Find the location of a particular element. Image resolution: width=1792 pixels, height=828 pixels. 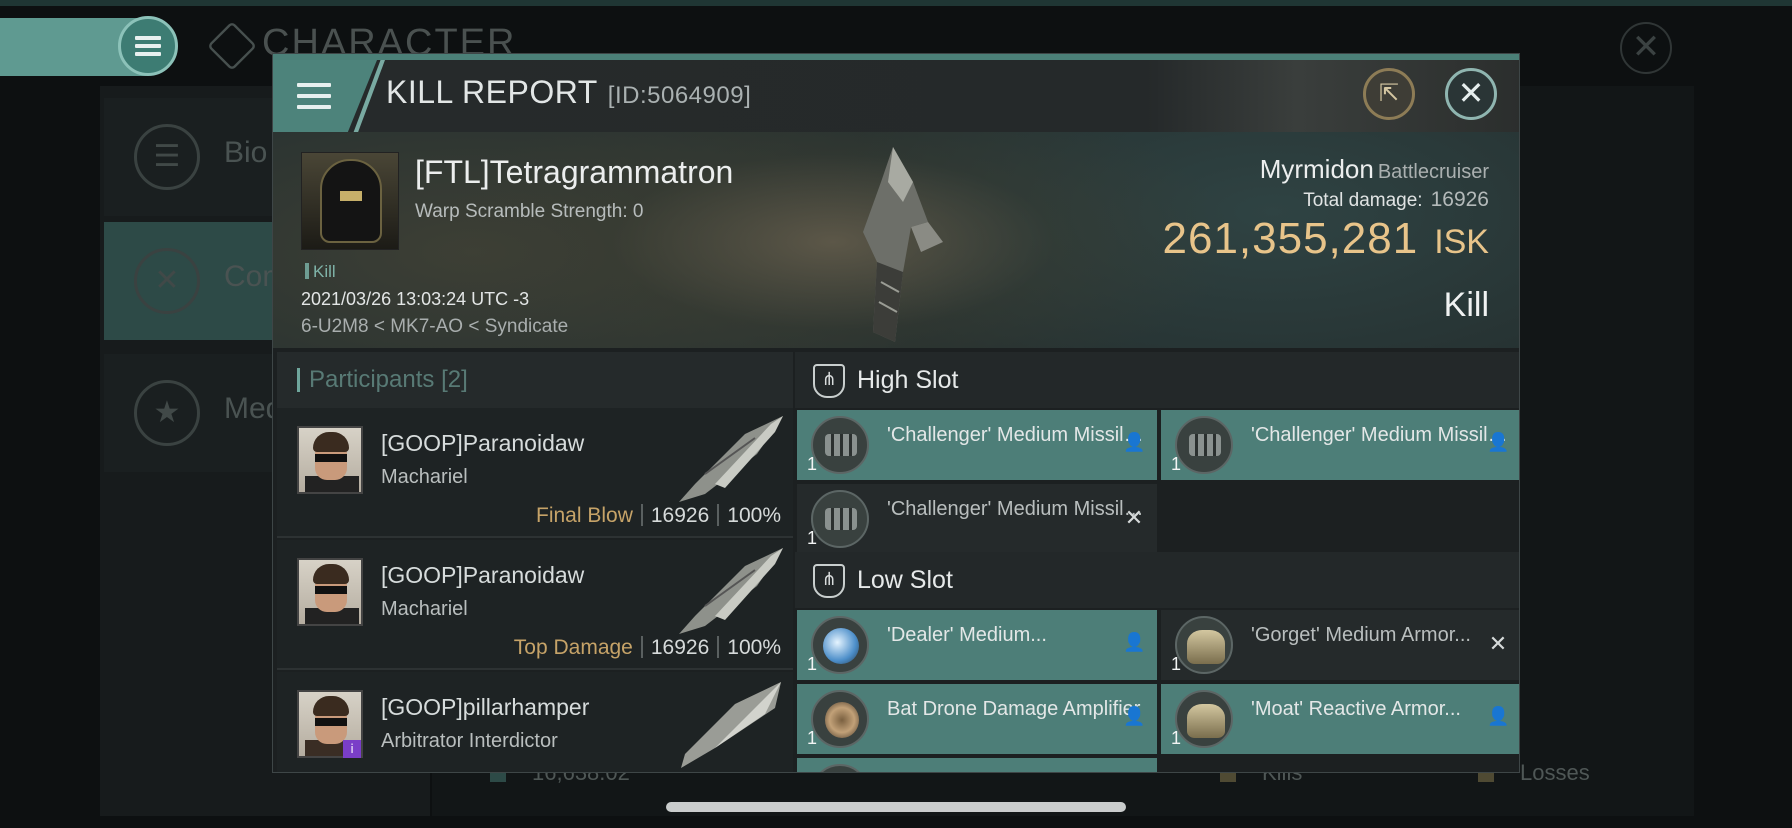

module-icon is located at coordinates (840, 768).